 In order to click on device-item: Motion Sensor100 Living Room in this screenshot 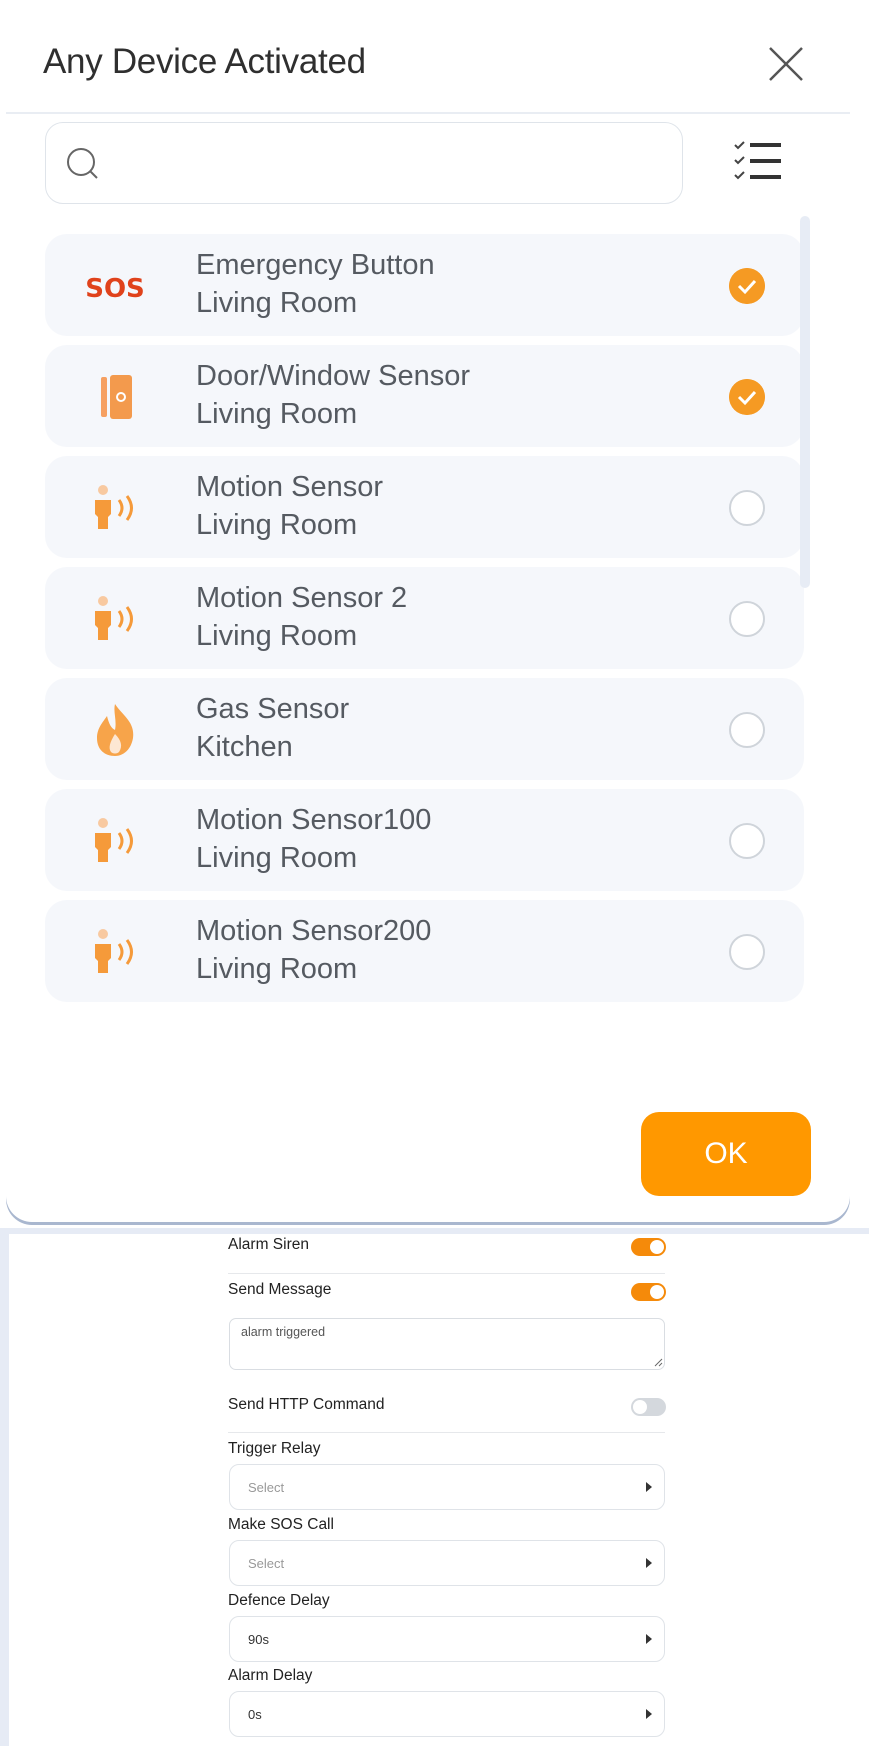, I will do `click(424, 840)`.